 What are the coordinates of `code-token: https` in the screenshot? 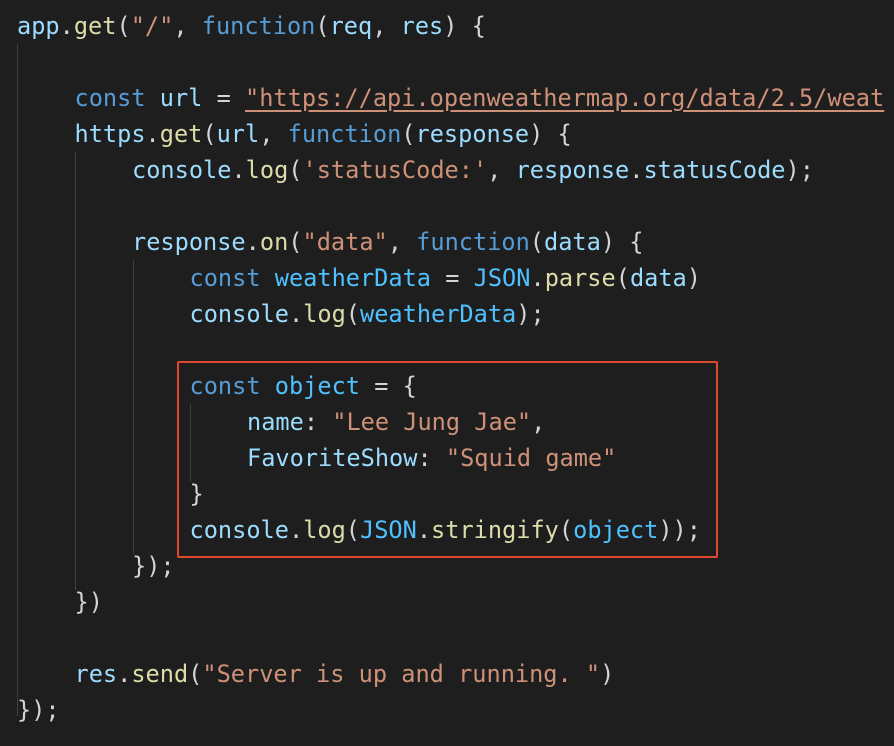 It's located at (110, 134).